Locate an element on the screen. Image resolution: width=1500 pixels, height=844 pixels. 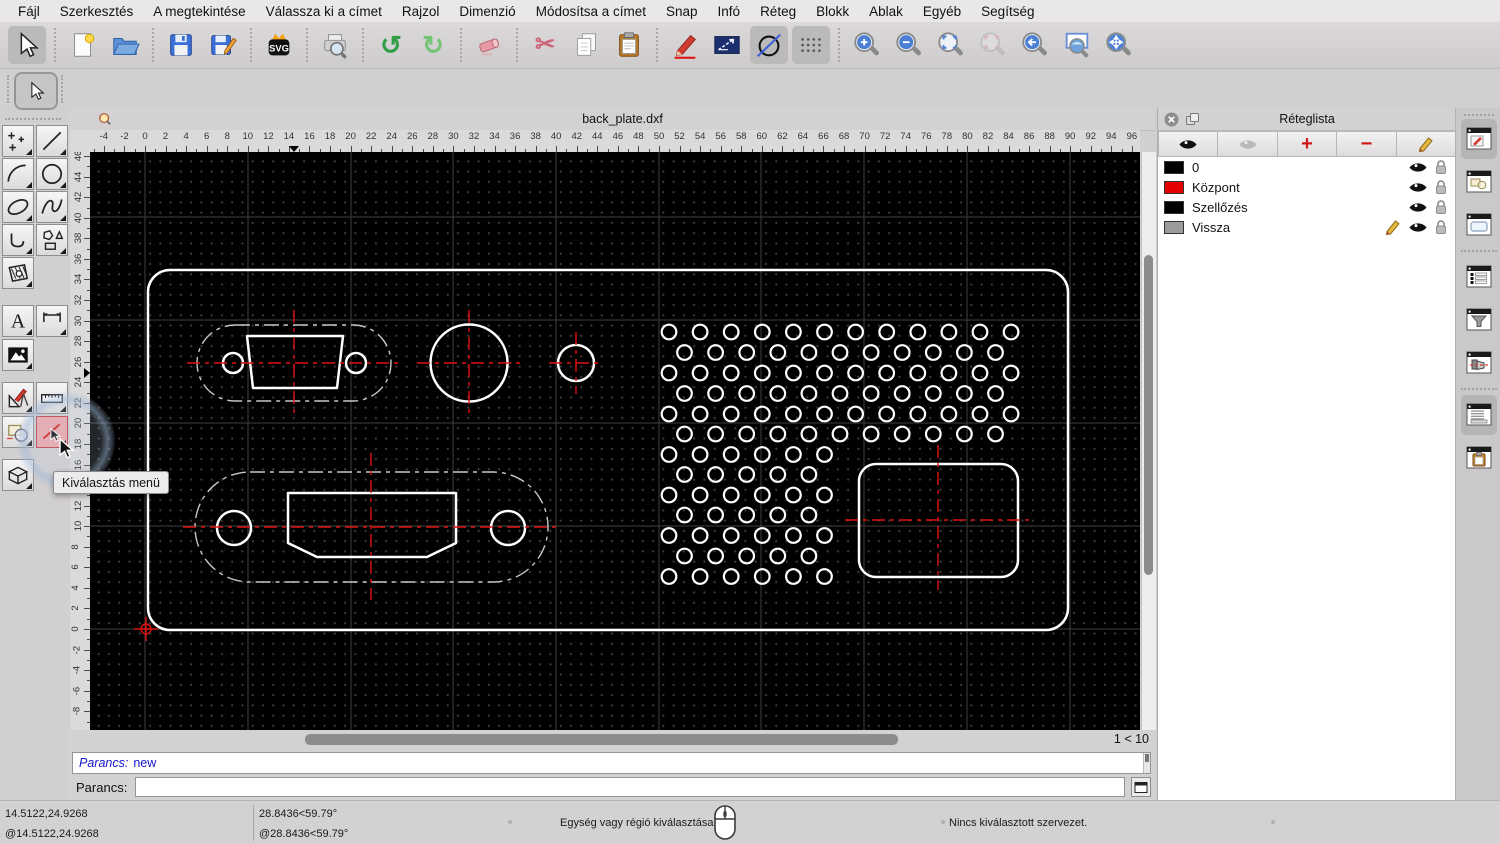
solid-tool-button is located at coordinates (18, 475).